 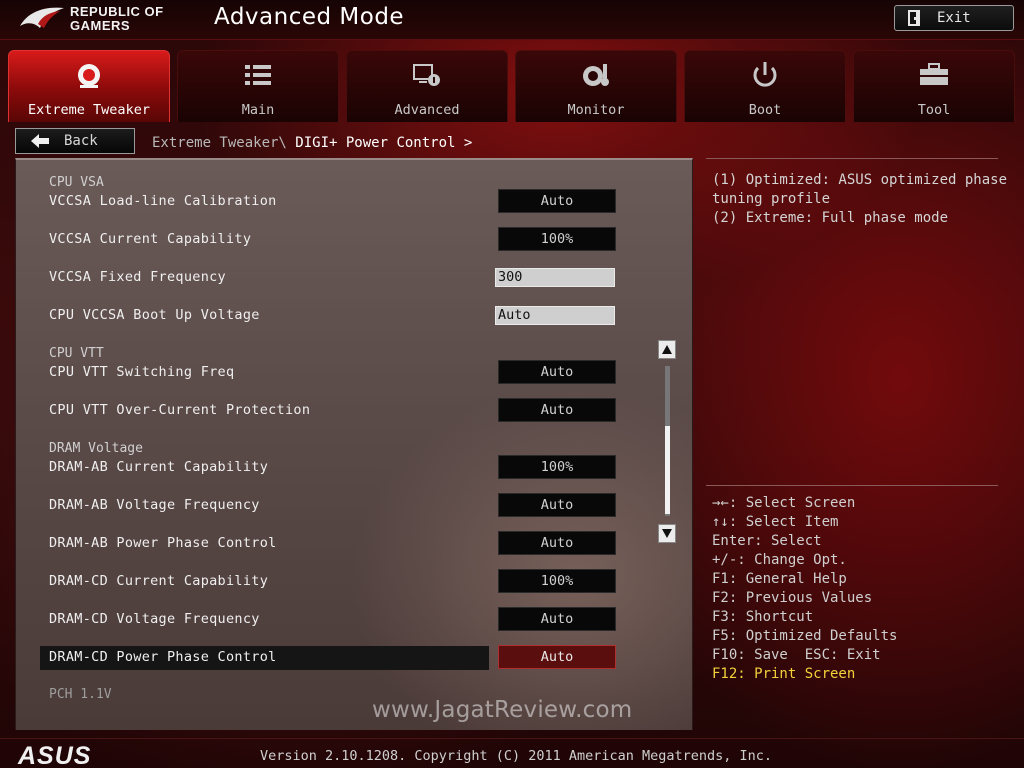 I want to click on watermark-text: www.JagatReview.com, so click(x=502, y=710).